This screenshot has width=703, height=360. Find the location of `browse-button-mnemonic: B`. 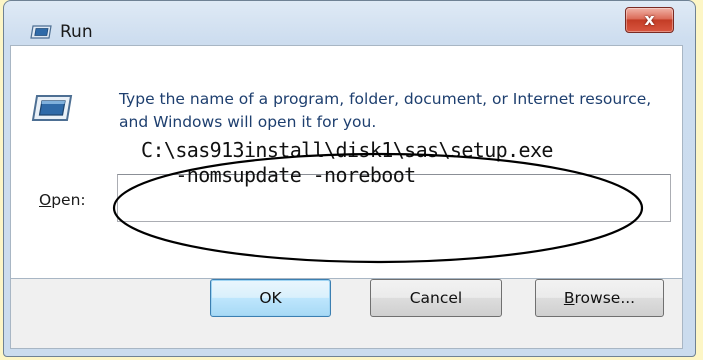

browse-button-mnemonic: B is located at coordinates (569, 298).